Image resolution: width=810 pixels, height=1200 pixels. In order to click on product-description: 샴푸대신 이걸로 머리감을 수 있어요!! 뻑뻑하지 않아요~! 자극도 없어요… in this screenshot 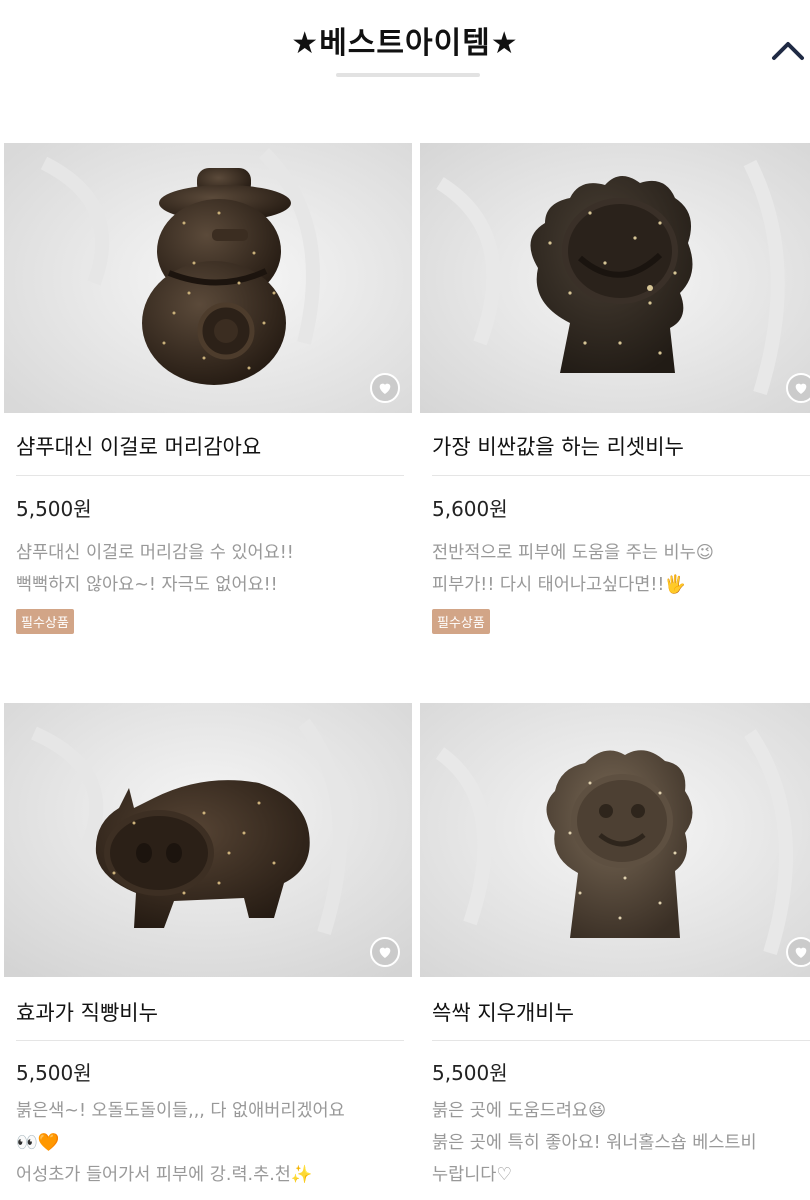, I will do `click(155, 569)`.